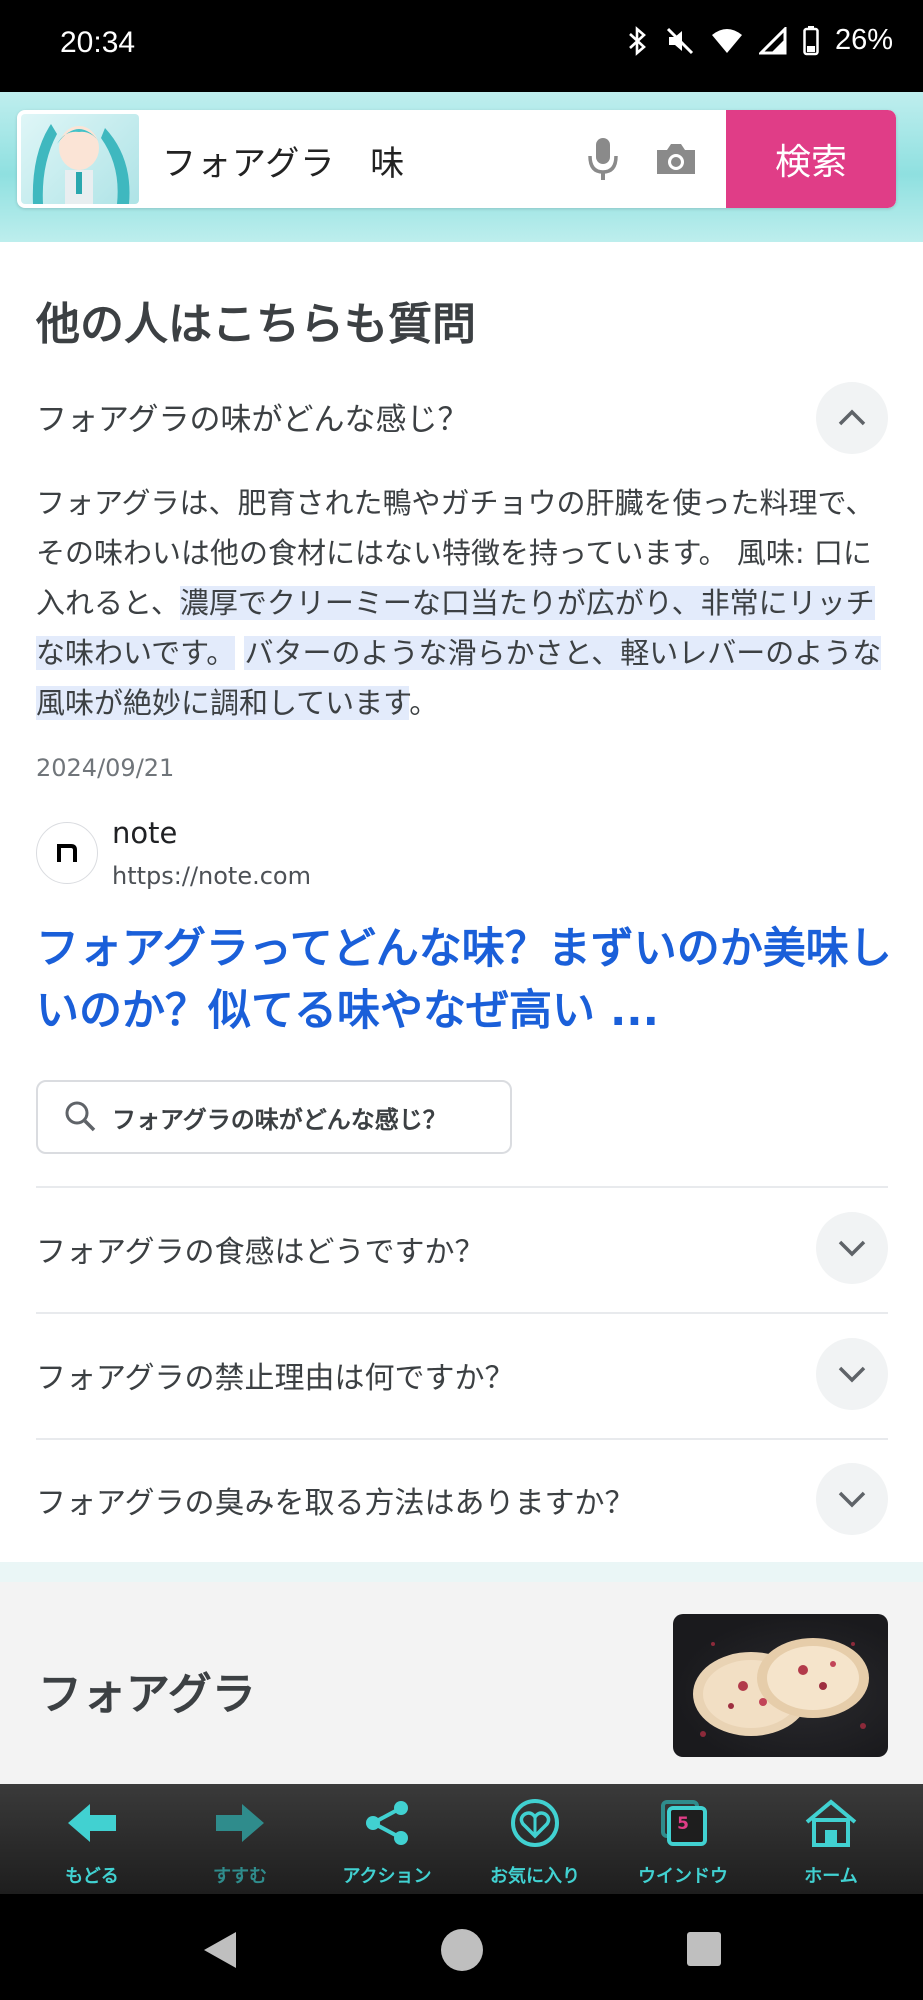 This screenshot has width=923, height=2000. I want to click on back-label: もどる, so click(92, 1876).